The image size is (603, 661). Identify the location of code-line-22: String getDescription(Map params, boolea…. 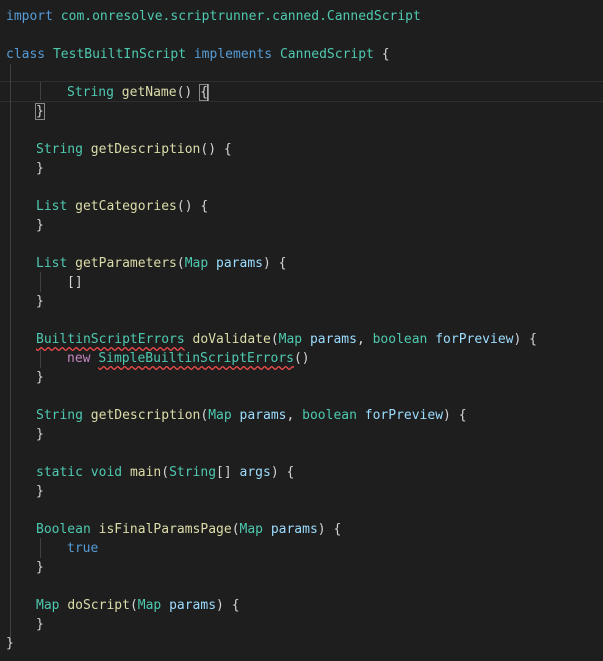
(251, 415).